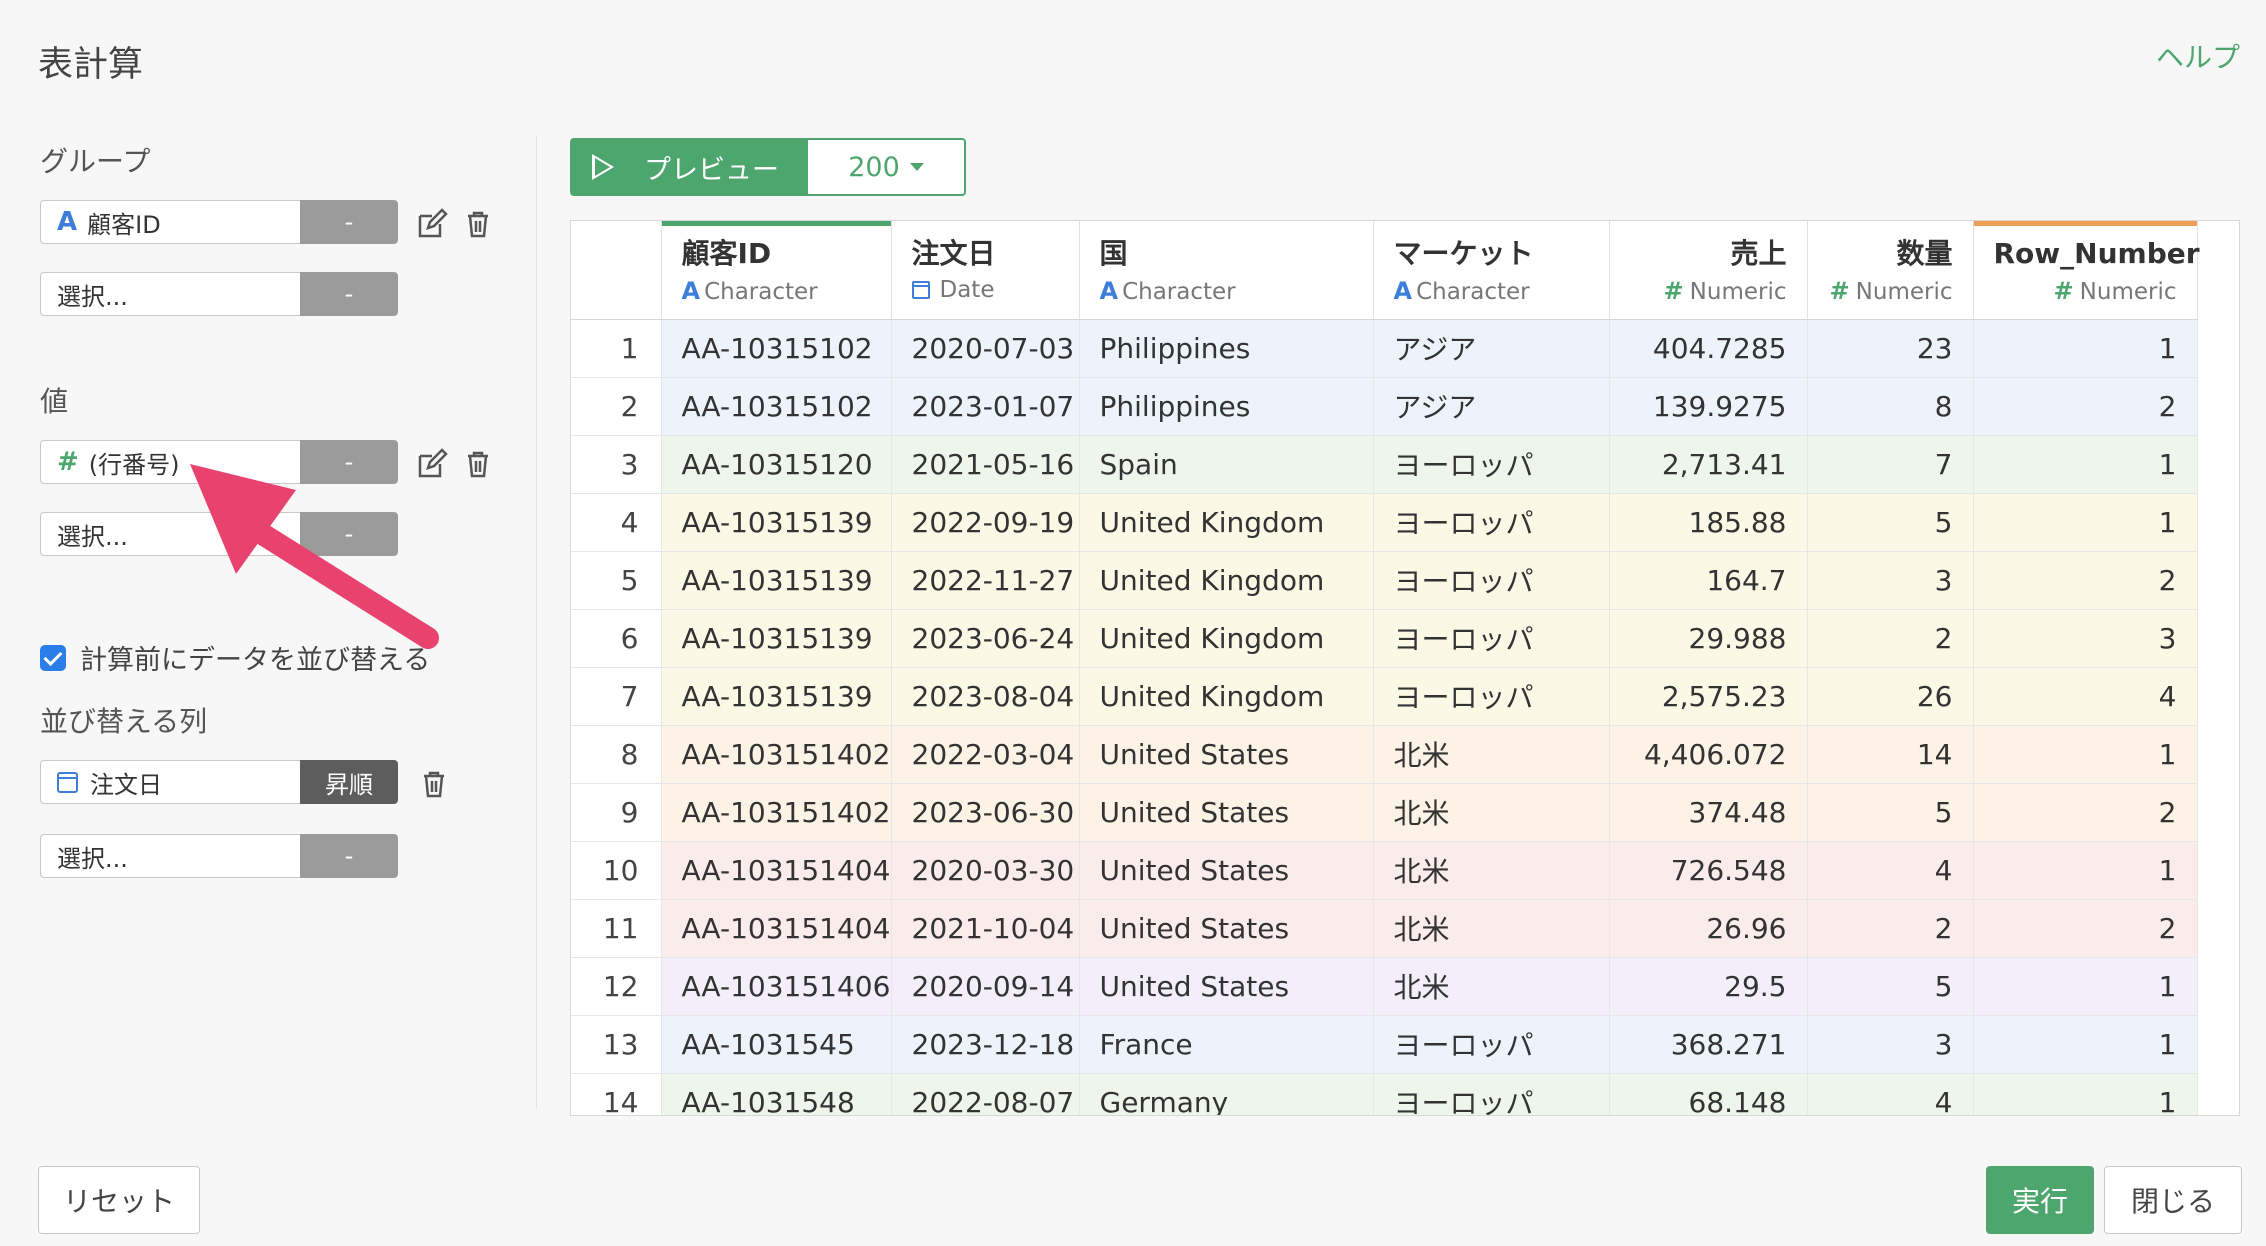  What do you see at coordinates (2086, 270) in the screenshot?
I see `column-header-new: Row_Number # Numeric` at bounding box center [2086, 270].